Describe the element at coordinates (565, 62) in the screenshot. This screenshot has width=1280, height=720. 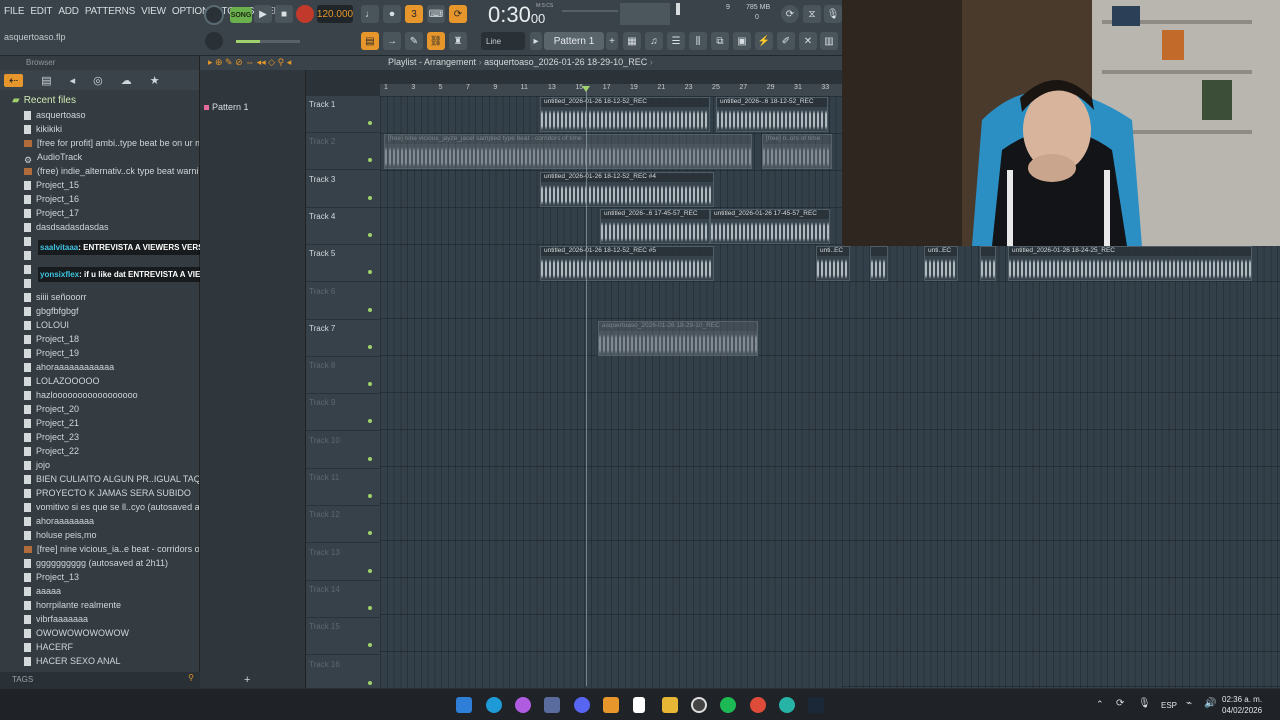
I see `arrangement-name: asquertoaso_2026-01-26 18-29-10_REC` at that location.